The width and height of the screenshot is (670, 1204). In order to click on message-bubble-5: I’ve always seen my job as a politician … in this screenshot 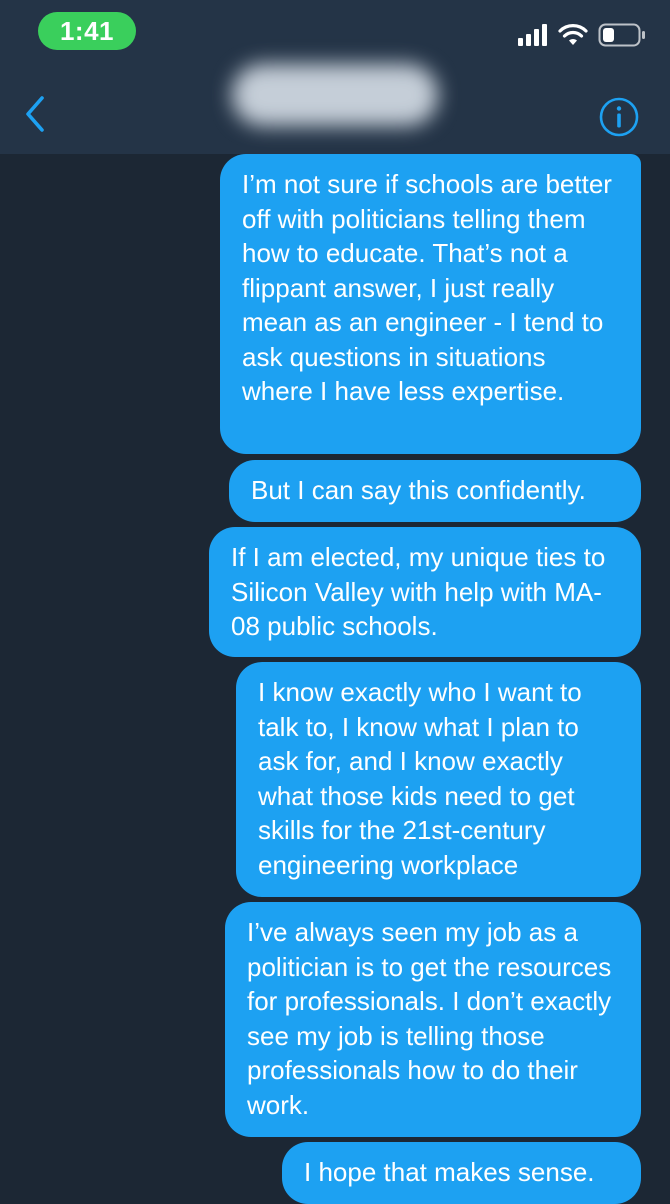, I will do `click(433, 1019)`.